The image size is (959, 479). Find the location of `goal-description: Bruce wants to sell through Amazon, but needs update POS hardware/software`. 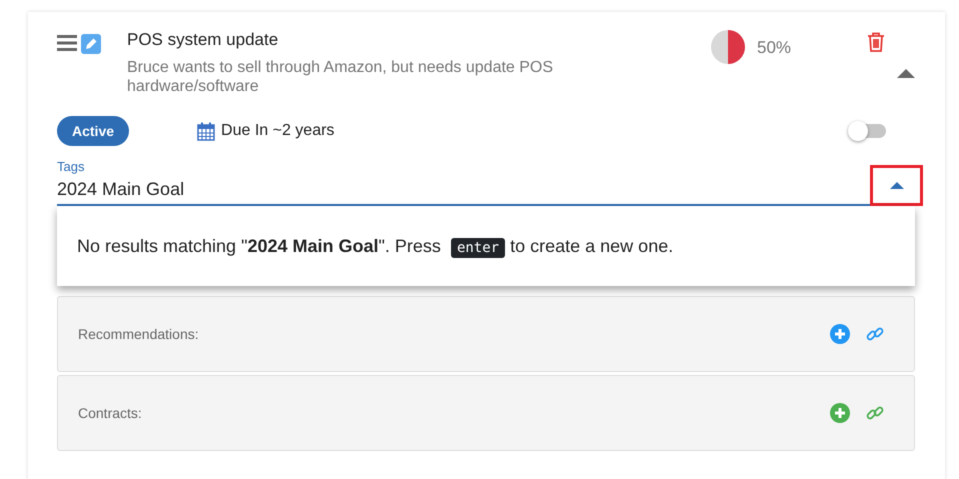

goal-description: Bruce wants to sell through Amazon, but needs update POS hardware/software is located at coordinates (340, 77).